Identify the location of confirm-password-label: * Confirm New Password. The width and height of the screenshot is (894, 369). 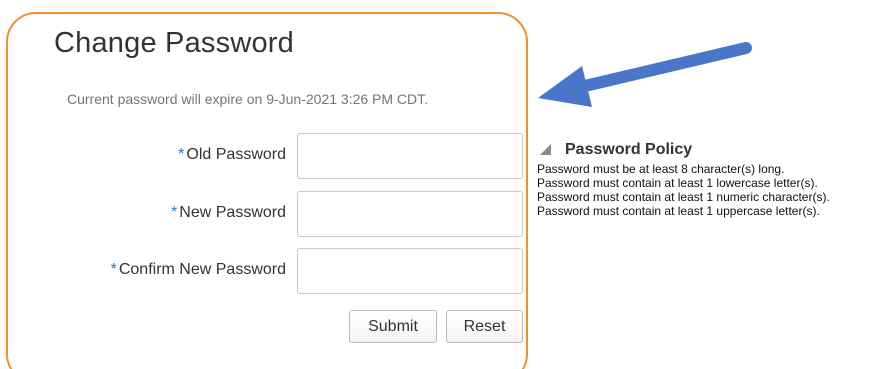
(198, 270).